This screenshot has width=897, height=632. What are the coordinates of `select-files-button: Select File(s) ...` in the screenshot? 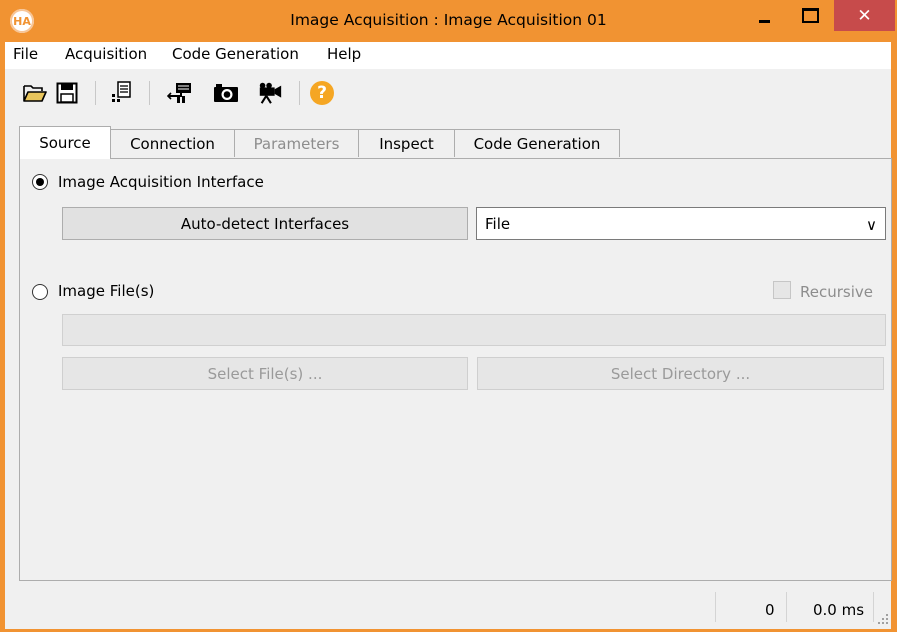 It's located at (265, 373).